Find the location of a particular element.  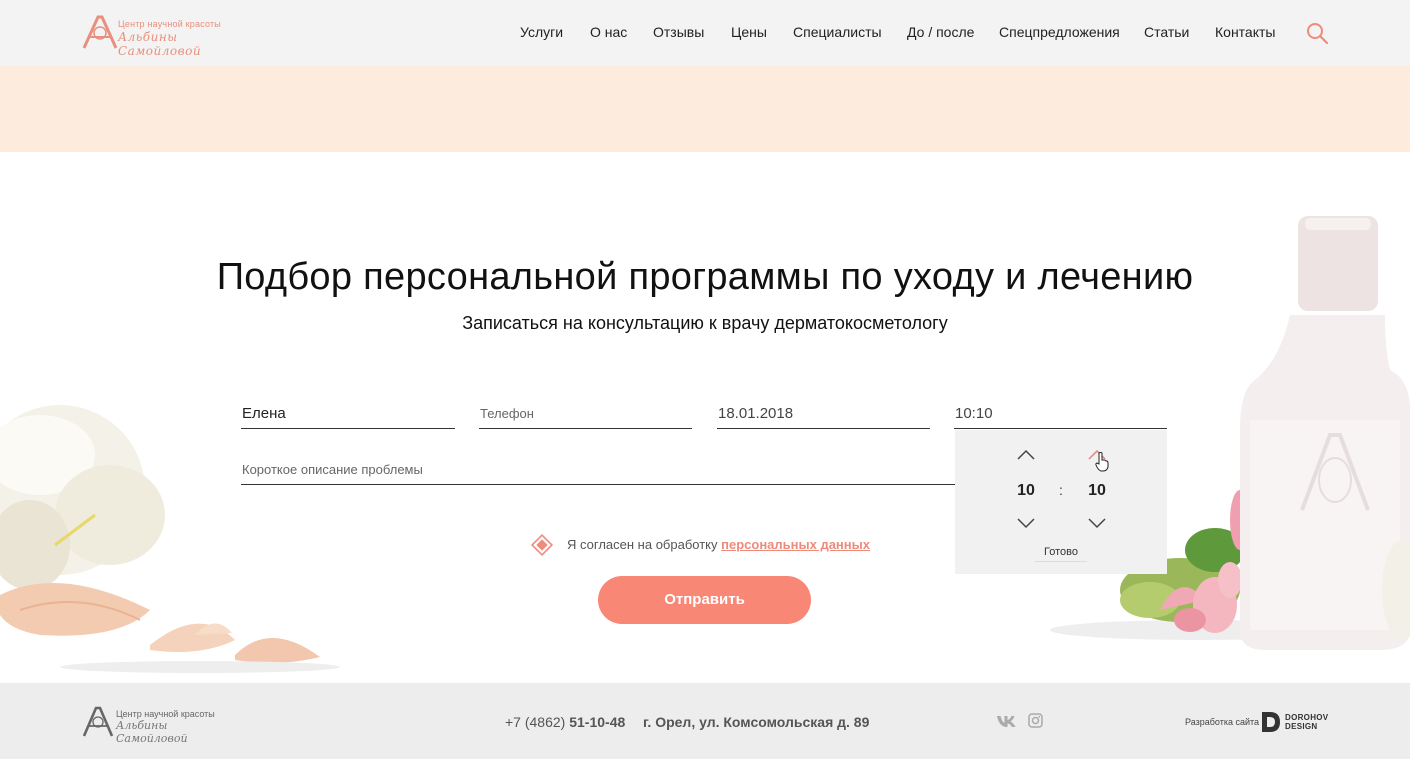

nav-item-services: Услуги is located at coordinates (541, 32).